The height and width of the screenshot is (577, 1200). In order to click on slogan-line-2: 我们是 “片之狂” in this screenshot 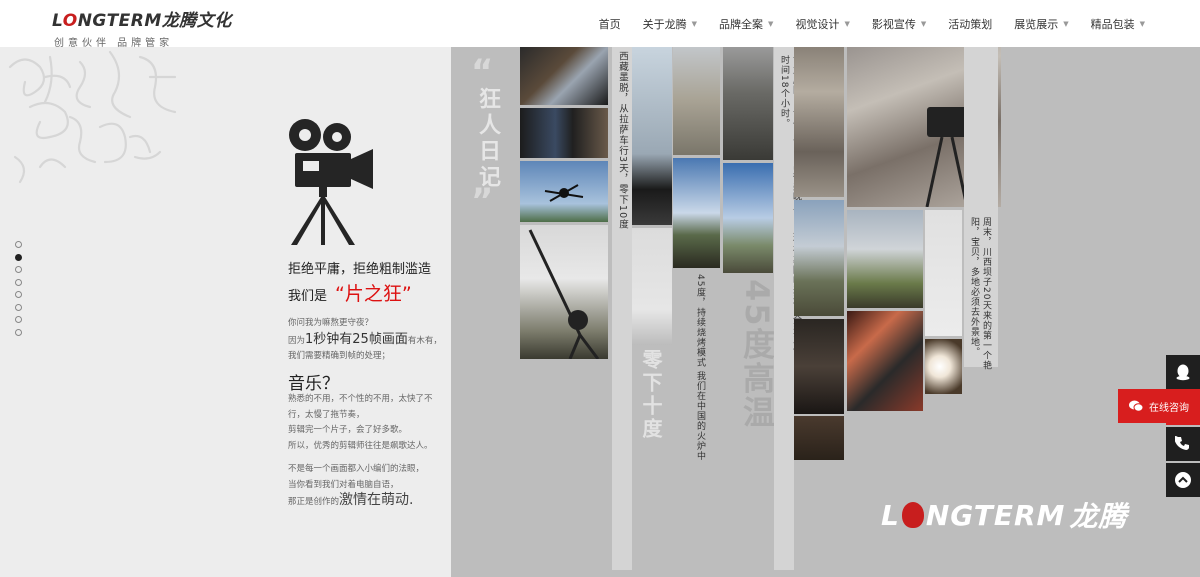, I will do `click(350, 292)`.